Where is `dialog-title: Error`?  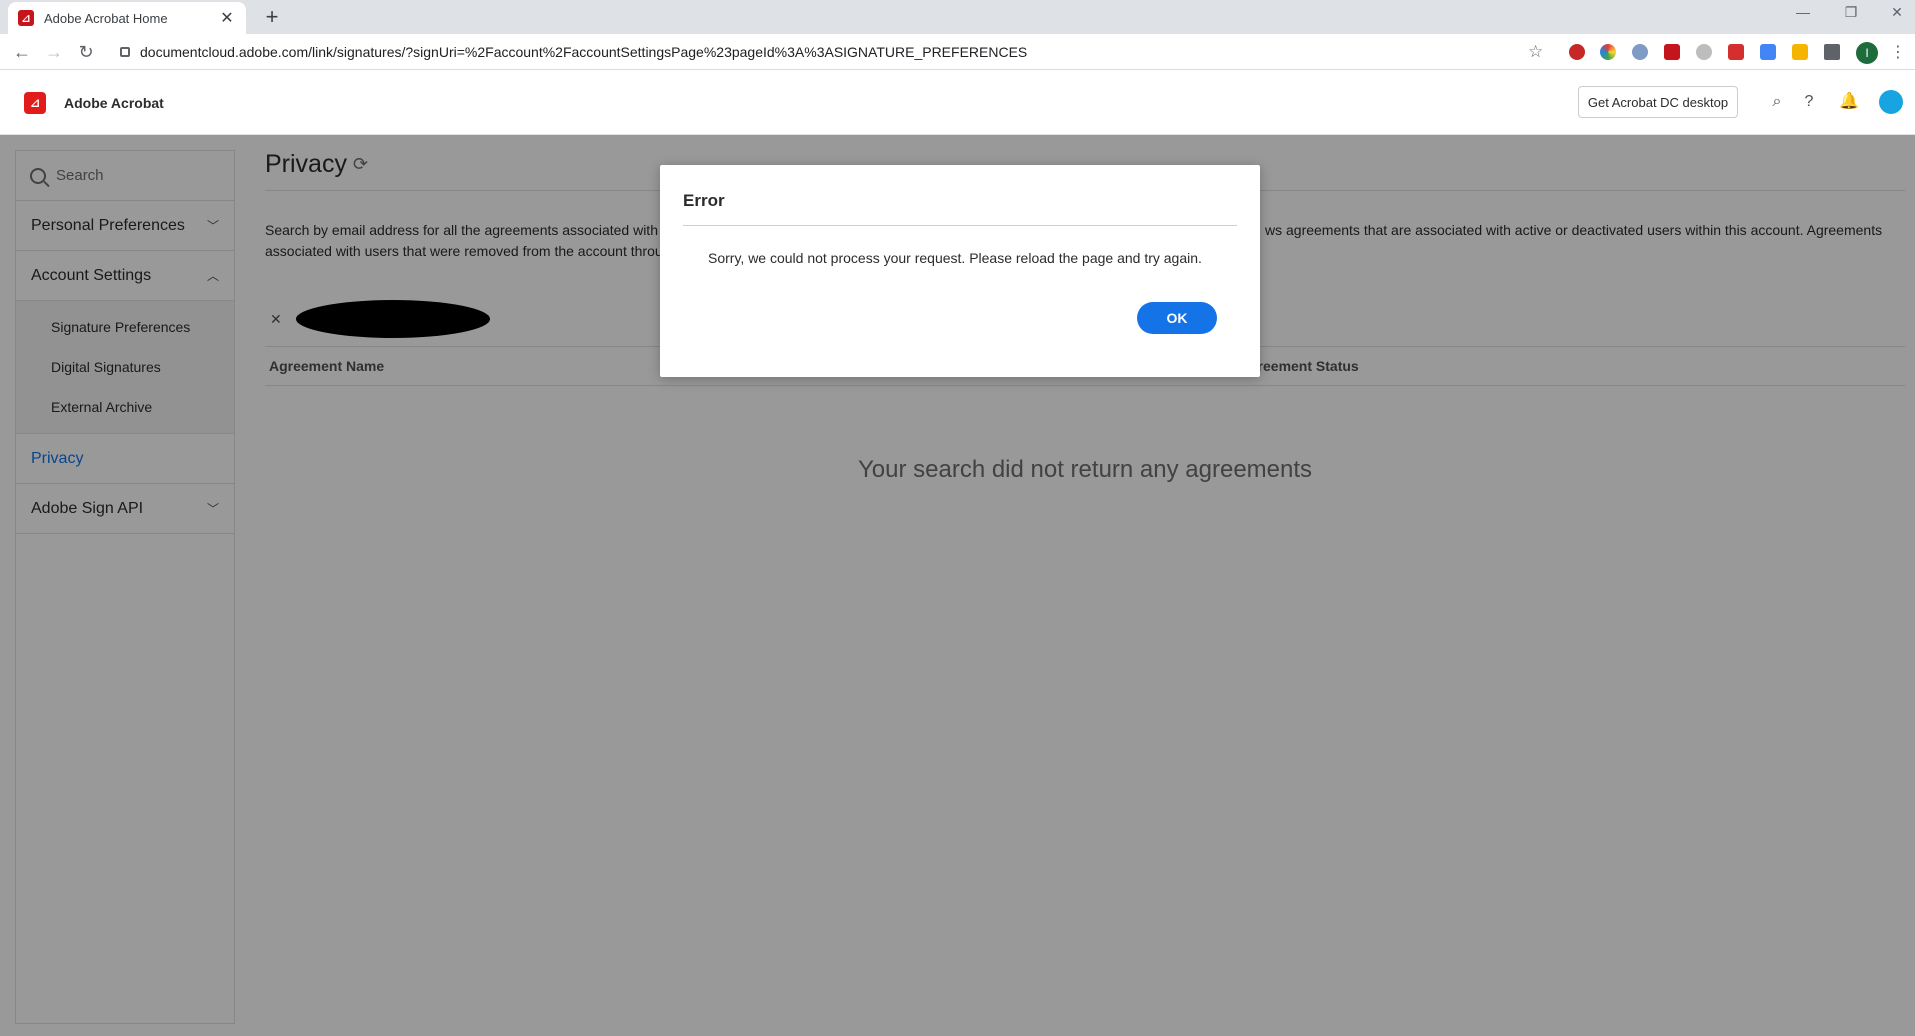 dialog-title: Error is located at coordinates (704, 200).